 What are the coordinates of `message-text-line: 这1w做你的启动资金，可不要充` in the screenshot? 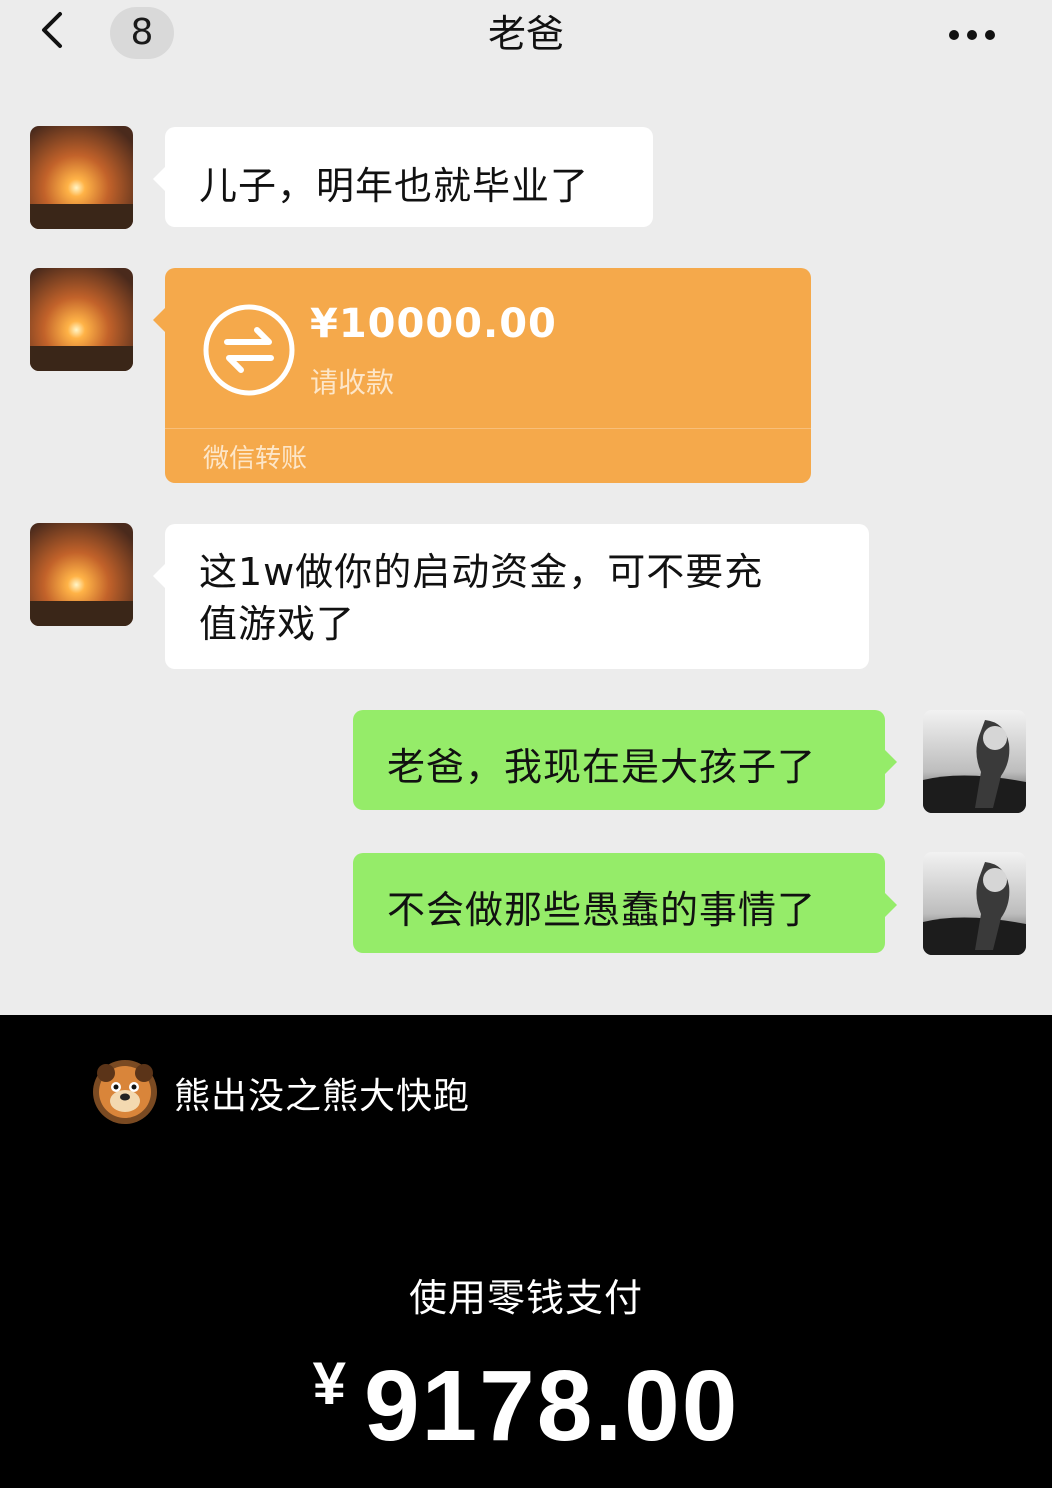 It's located at (481, 572).